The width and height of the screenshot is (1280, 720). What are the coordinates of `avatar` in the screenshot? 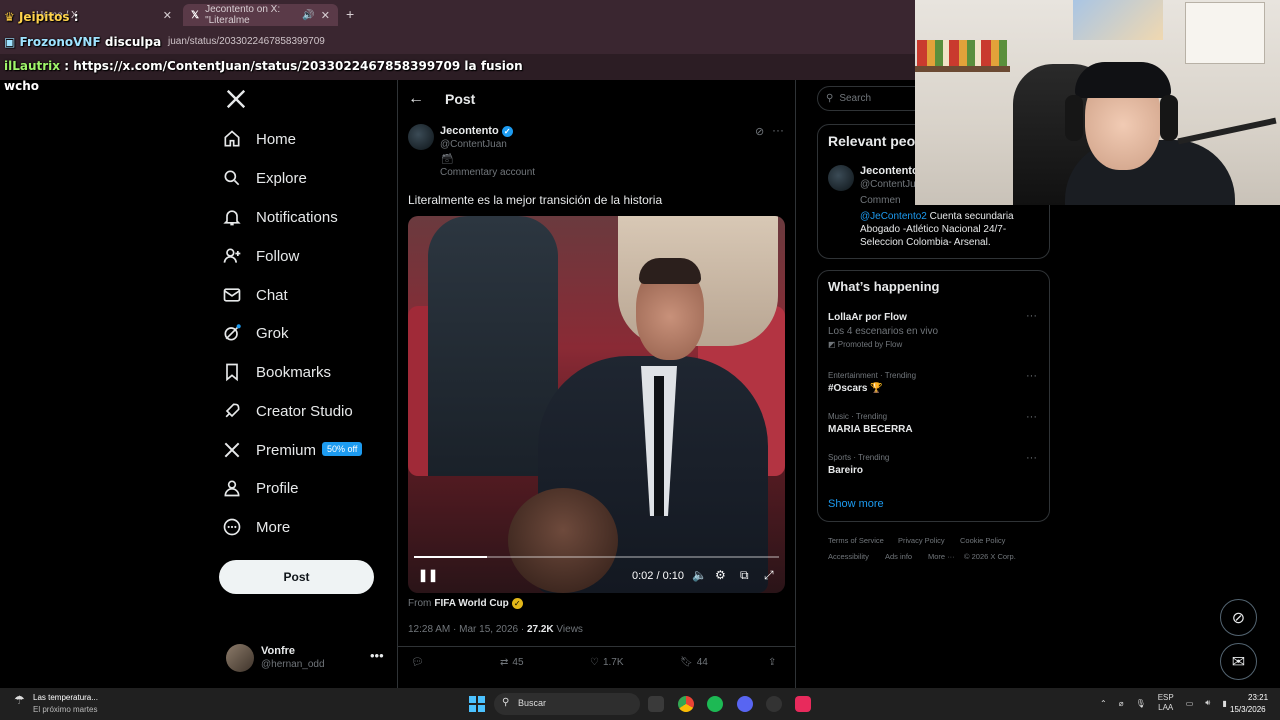 It's located at (841, 178).